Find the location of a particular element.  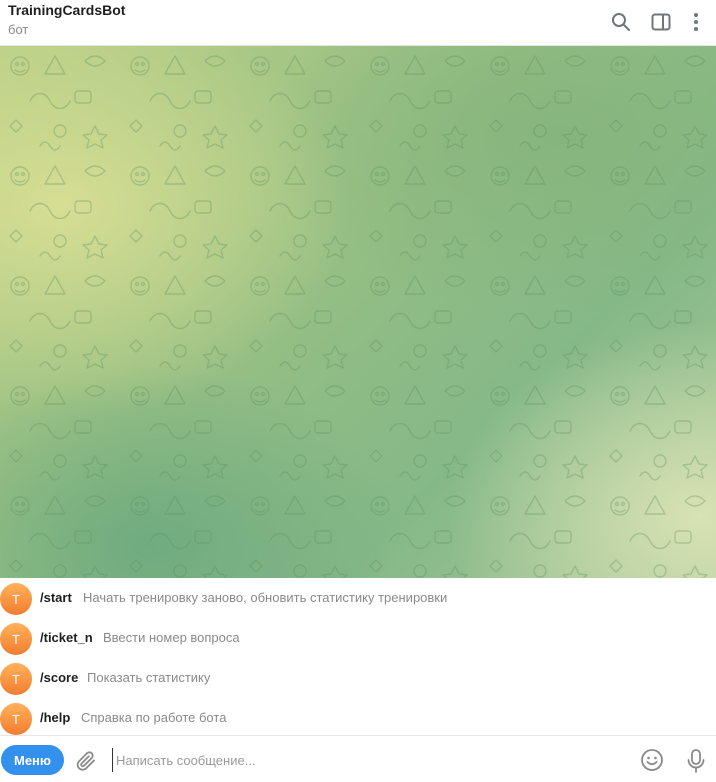

chat-subtitle: бот is located at coordinates (18, 29).